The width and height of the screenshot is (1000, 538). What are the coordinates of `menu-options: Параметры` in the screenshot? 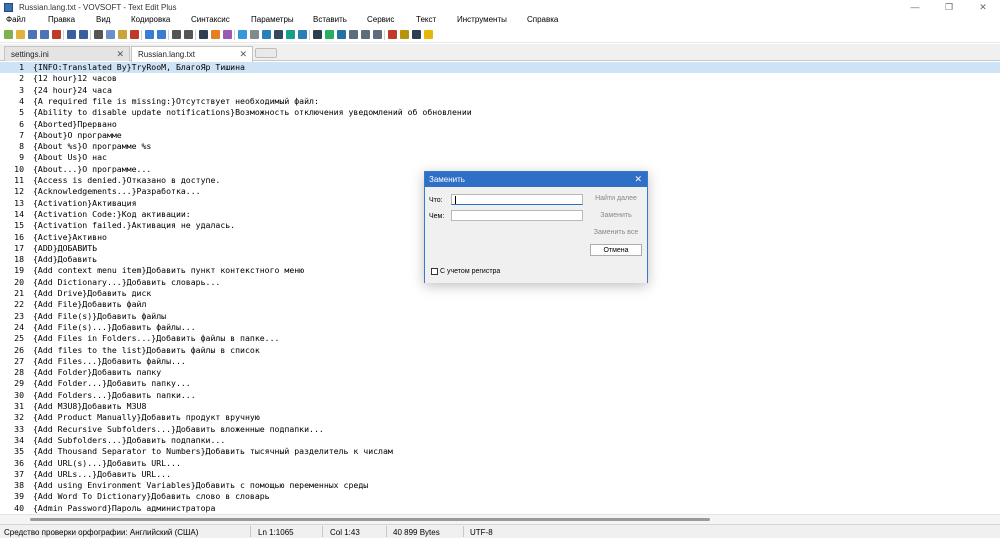 It's located at (272, 19).